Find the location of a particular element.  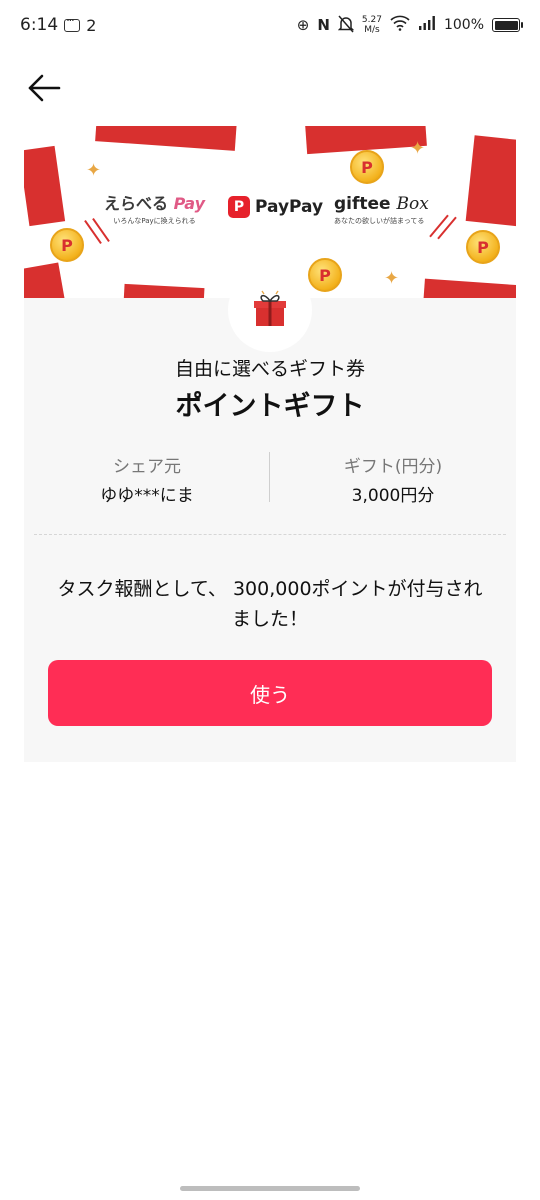

status-time: 6:14 is located at coordinates (39, 25).